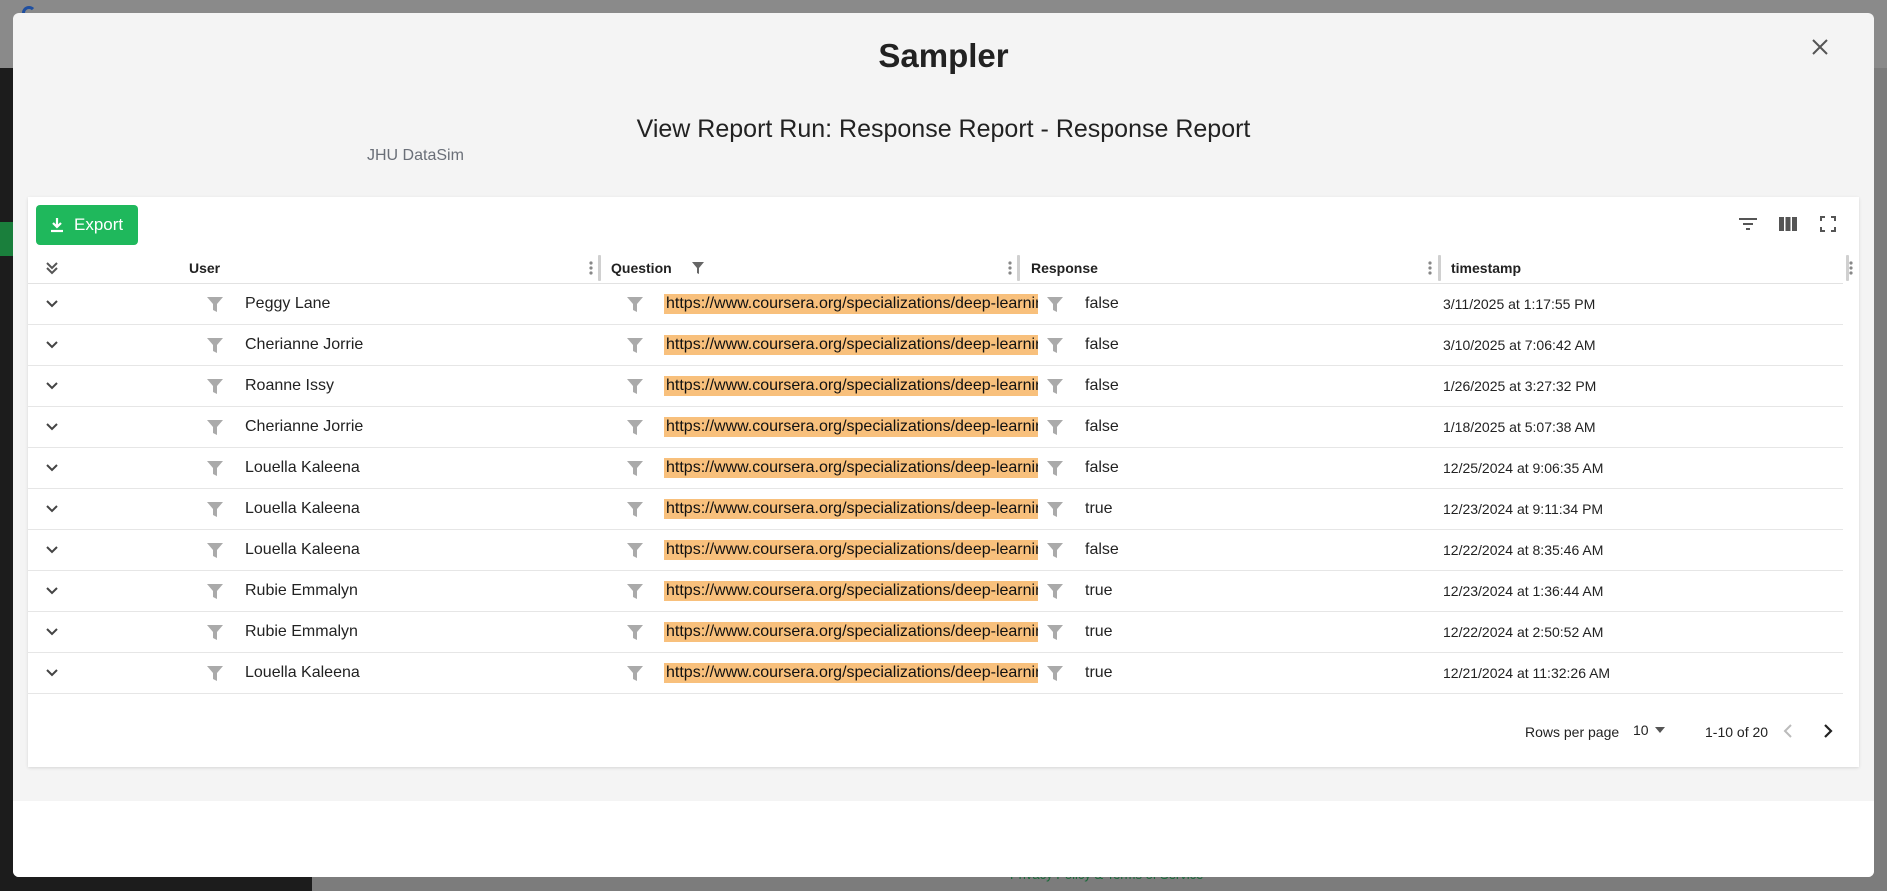  Describe the element at coordinates (52, 267) in the screenshot. I see `expand-all-button` at that location.